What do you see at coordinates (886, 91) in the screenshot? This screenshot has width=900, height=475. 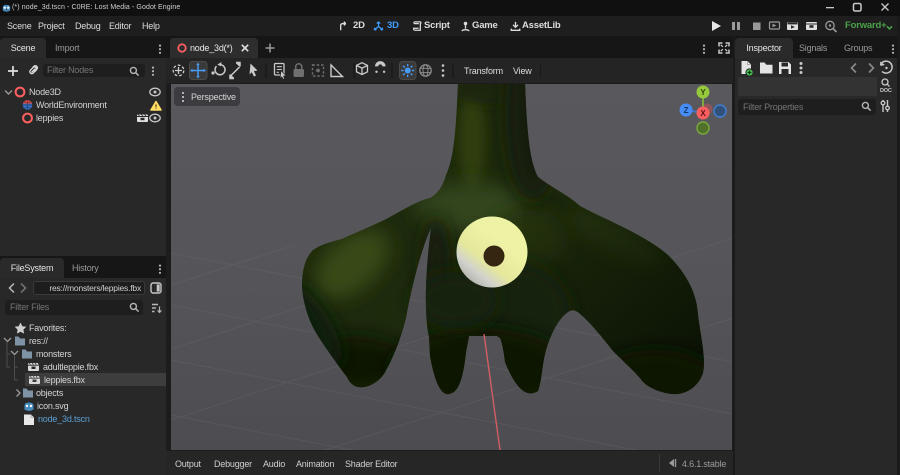 I see `svg-text: DOC` at bounding box center [886, 91].